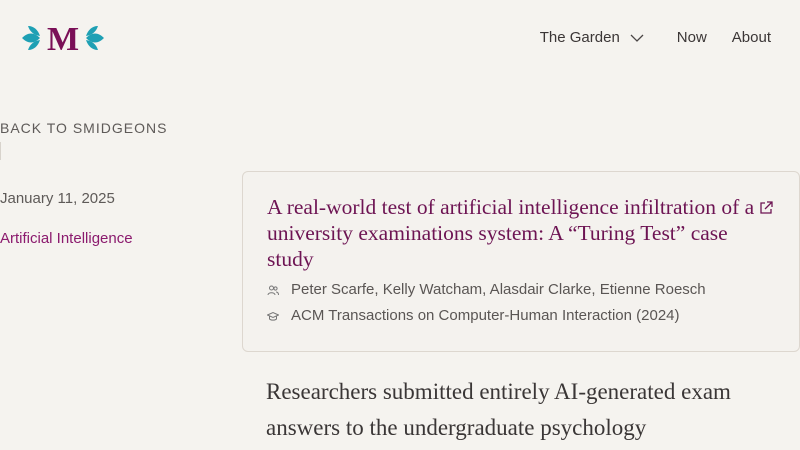 This screenshot has width=800, height=450. Describe the element at coordinates (273, 316) in the screenshot. I see `graduation-cap-icon` at that location.